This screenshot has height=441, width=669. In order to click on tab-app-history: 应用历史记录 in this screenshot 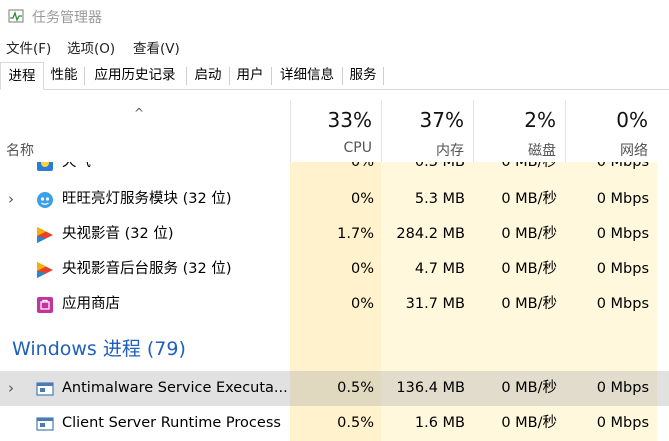, I will do `click(135, 75)`.